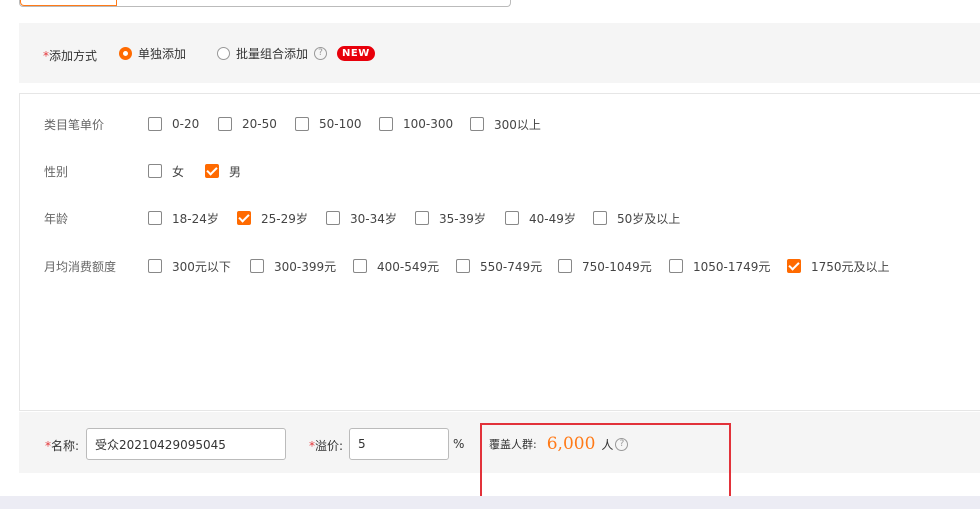 This screenshot has width=980, height=509. Describe the element at coordinates (125, 53) in the screenshot. I see `radio-single-indicator` at that location.